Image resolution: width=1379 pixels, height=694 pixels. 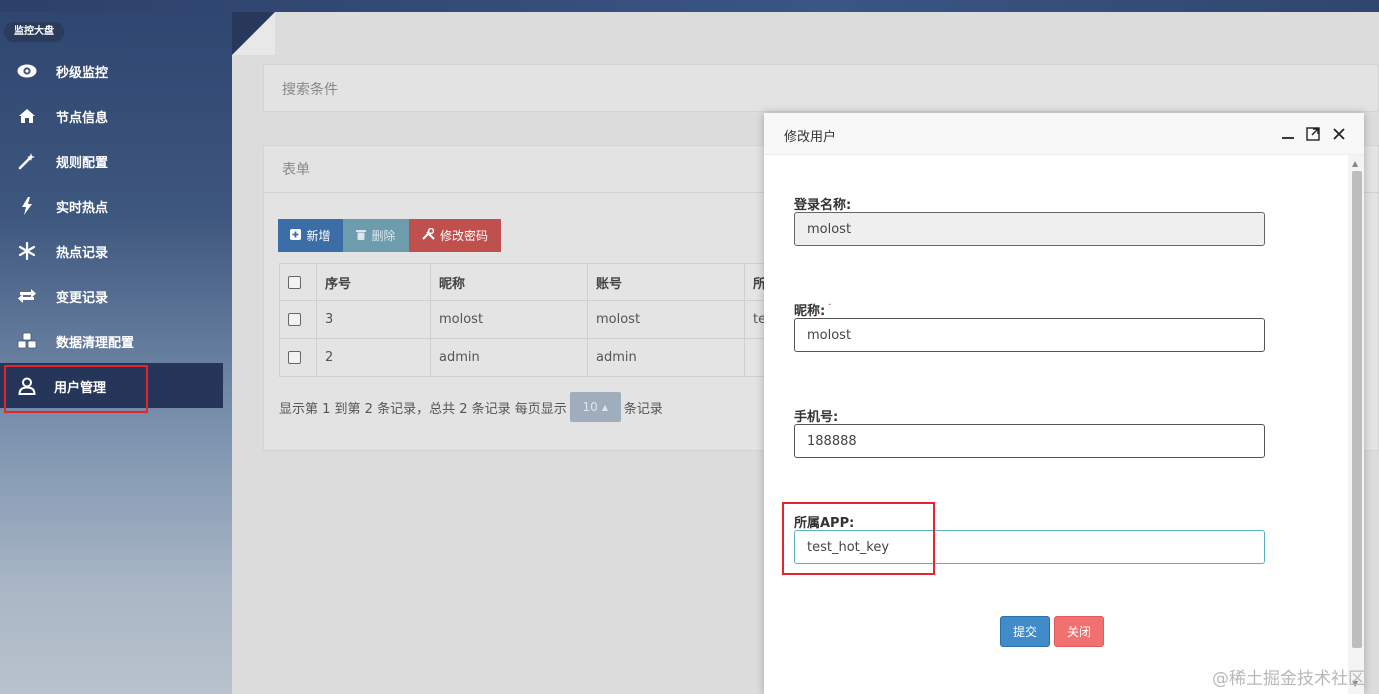 I want to click on eye-icon, so click(x=27, y=71).